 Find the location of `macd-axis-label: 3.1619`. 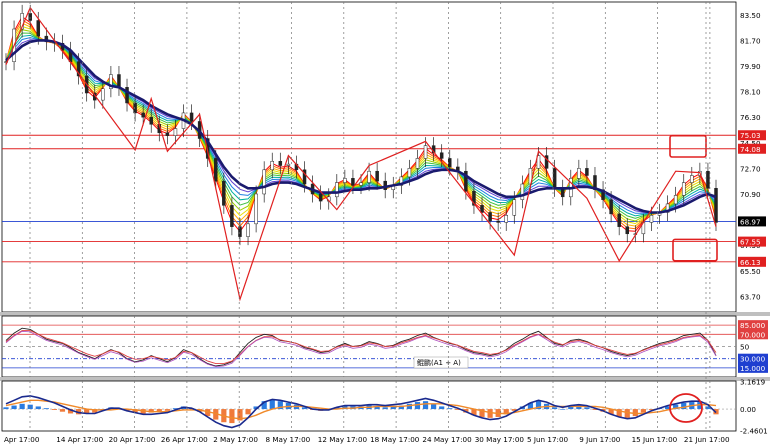

macd-axis-label: 3.1619 is located at coordinates (753, 381).